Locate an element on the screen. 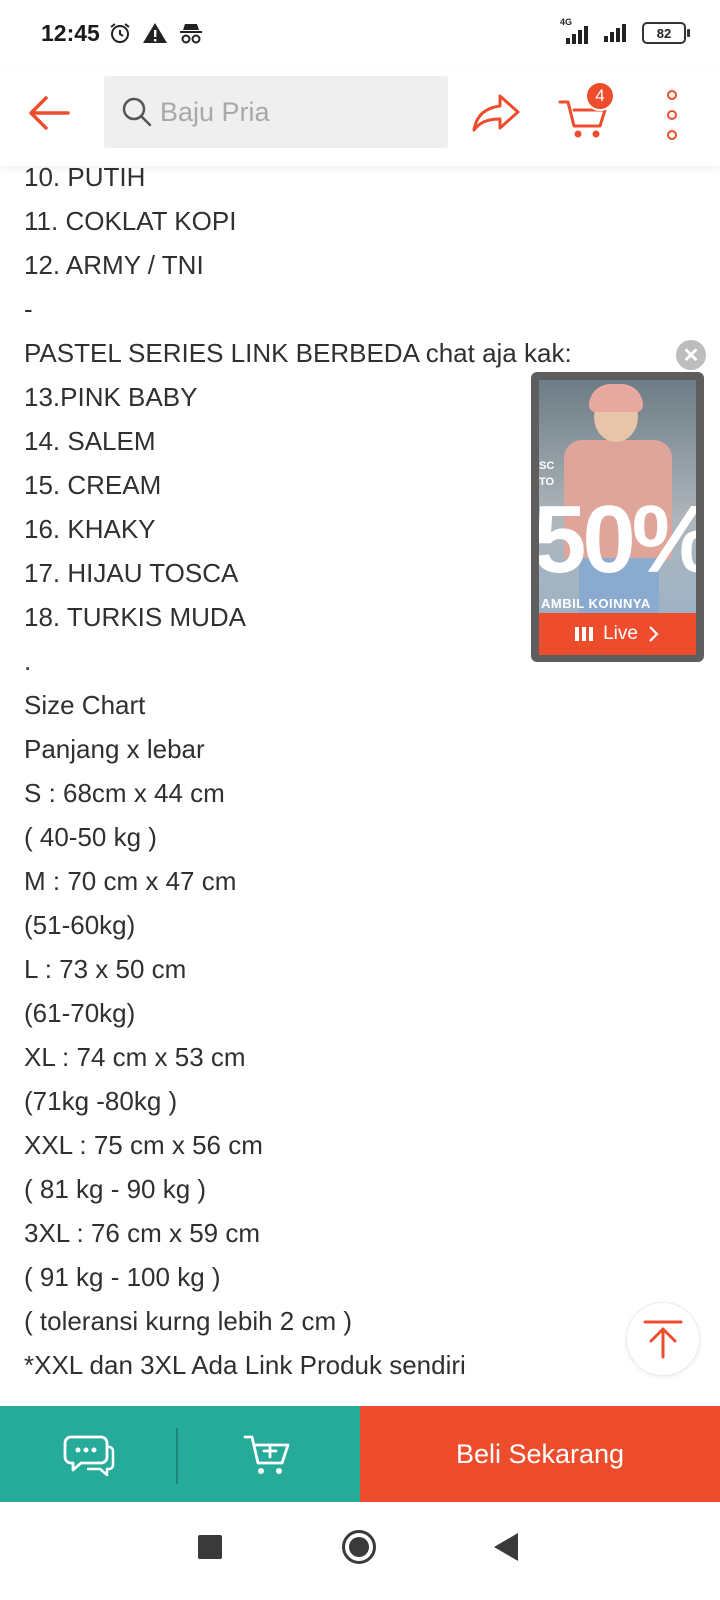  back-button is located at coordinates (49, 113).